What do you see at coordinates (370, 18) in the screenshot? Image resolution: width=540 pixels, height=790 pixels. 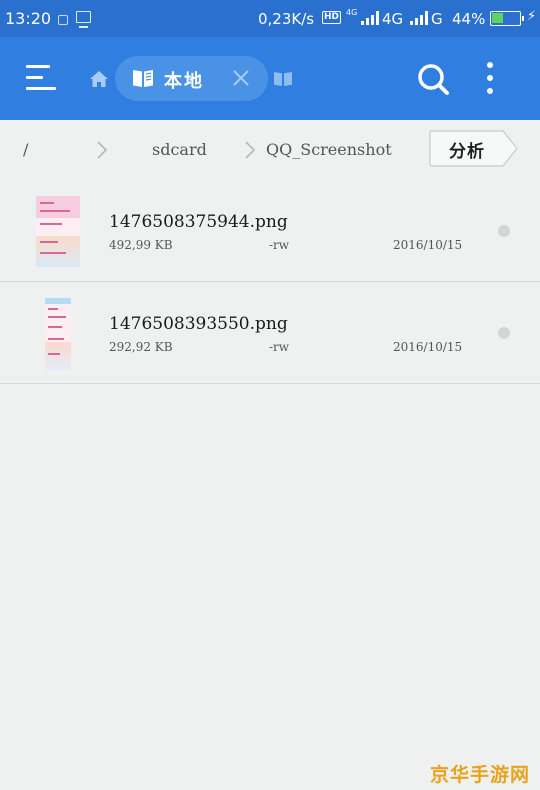 I see `signal-strength-icon` at bounding box center [370, 18].